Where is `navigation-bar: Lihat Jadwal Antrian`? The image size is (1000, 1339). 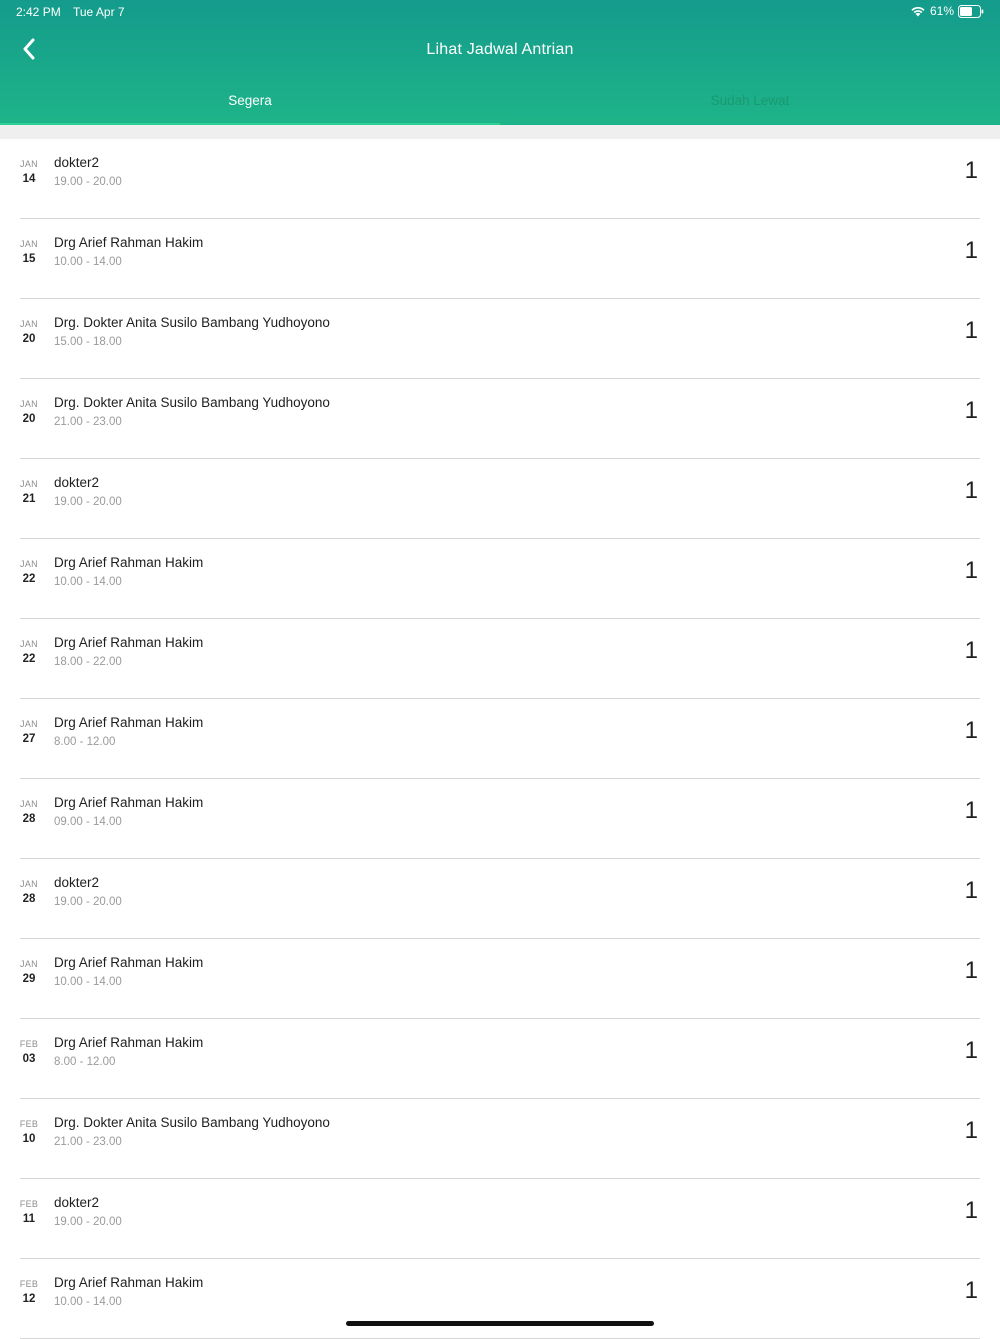
navigation-bar: Lihat Jadwal Antrian is located at coordinates (500, 51).